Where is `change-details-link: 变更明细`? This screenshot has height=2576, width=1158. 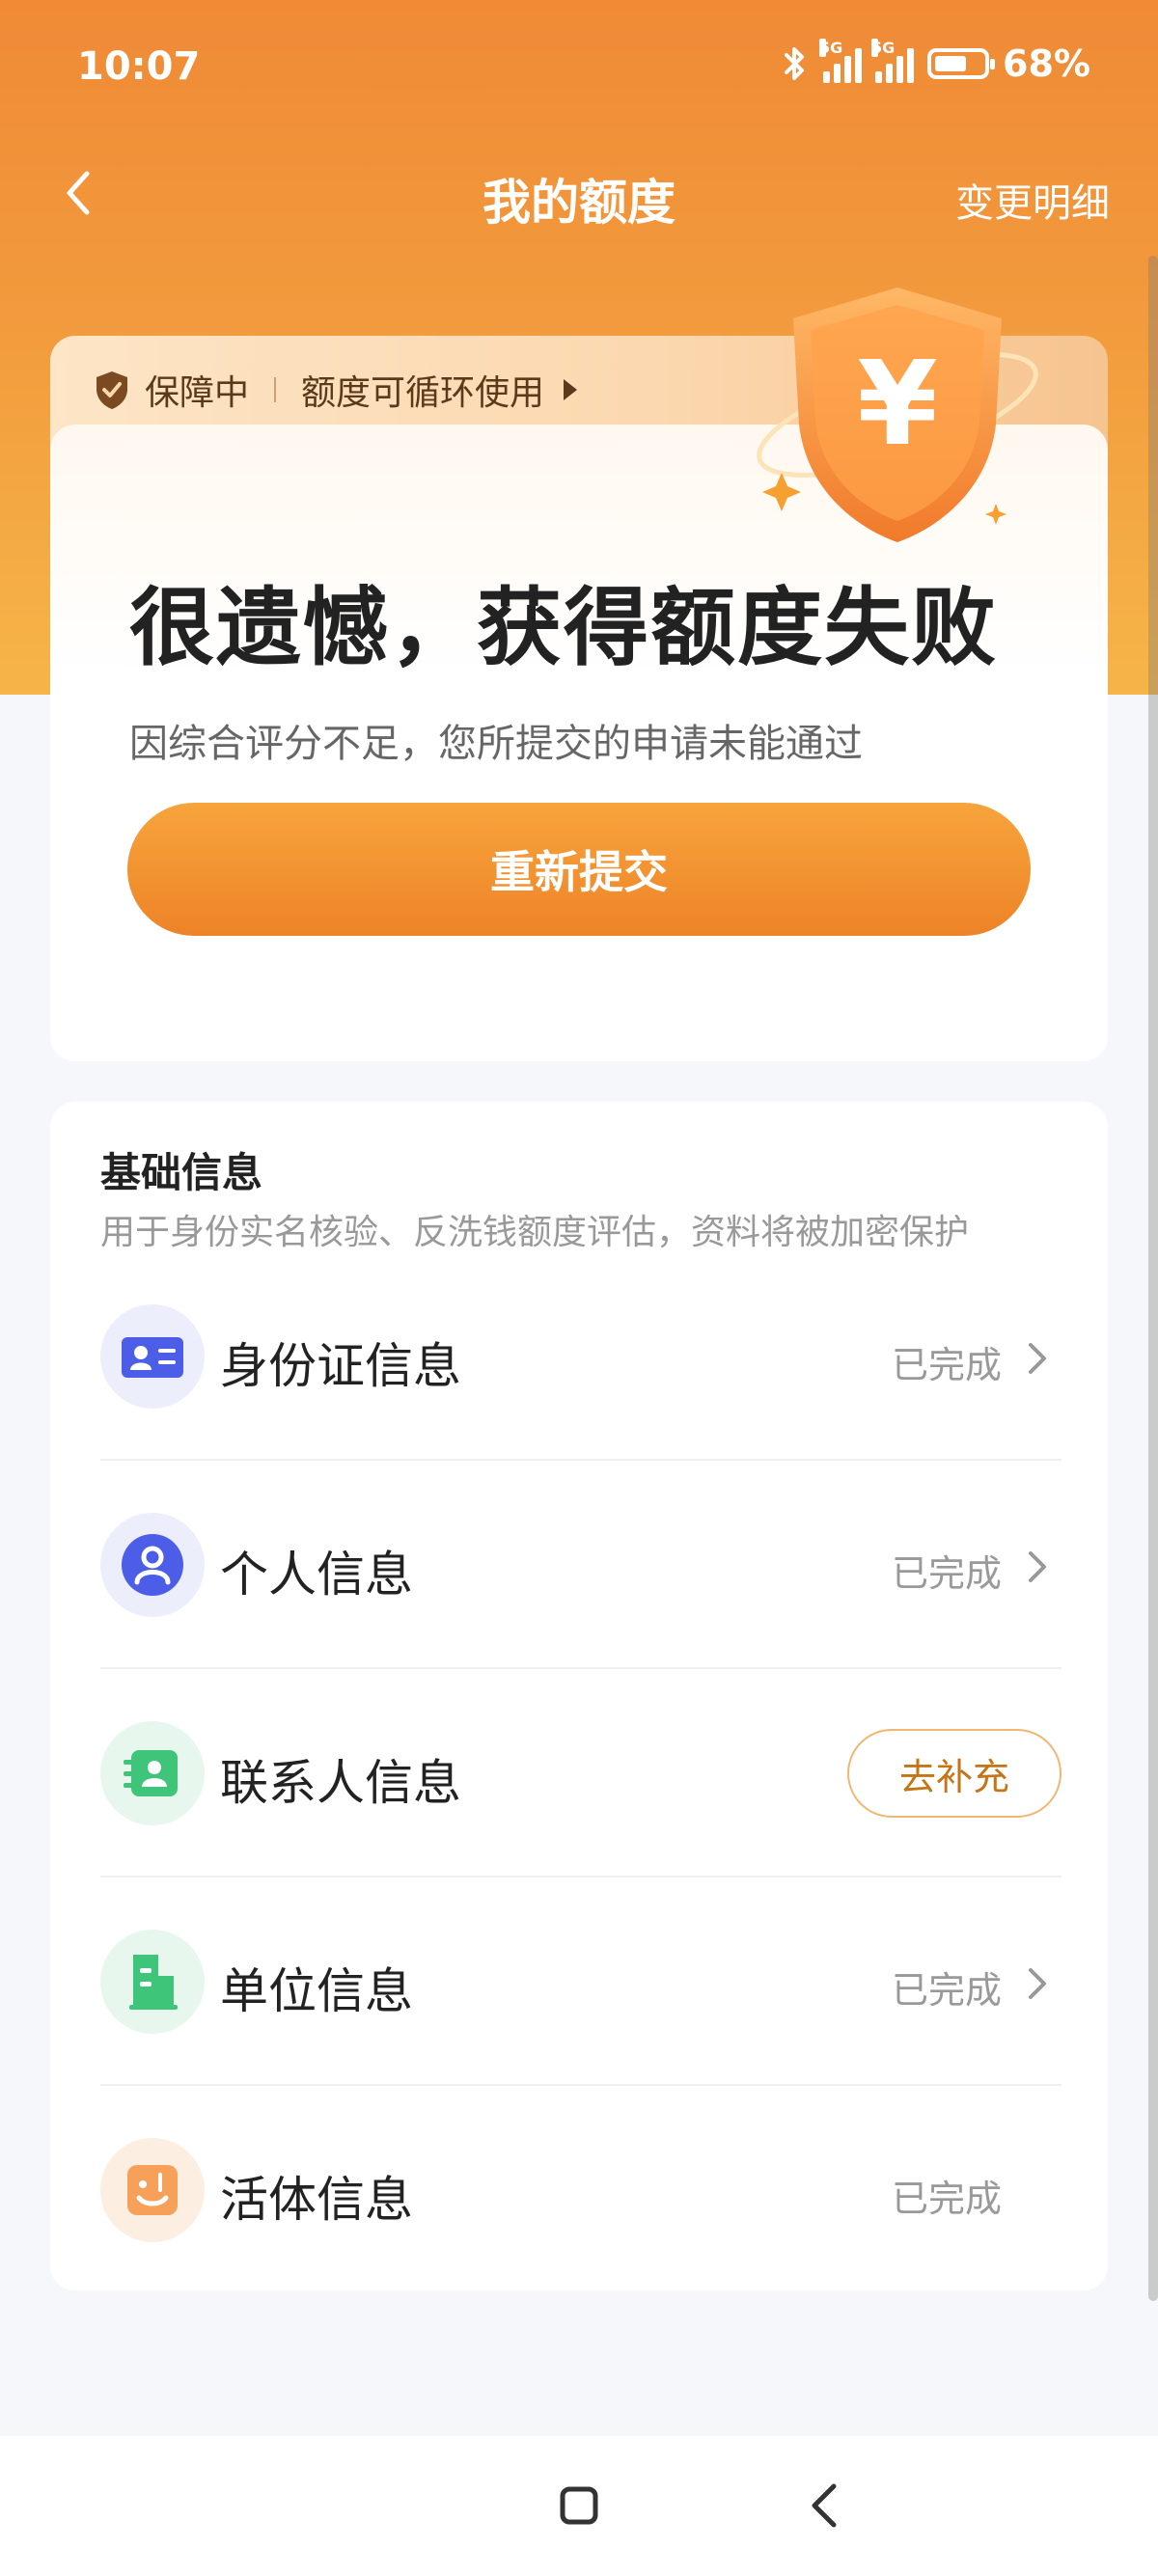 change-details-link: 变更明细 is located at coordinates (1032, 200).